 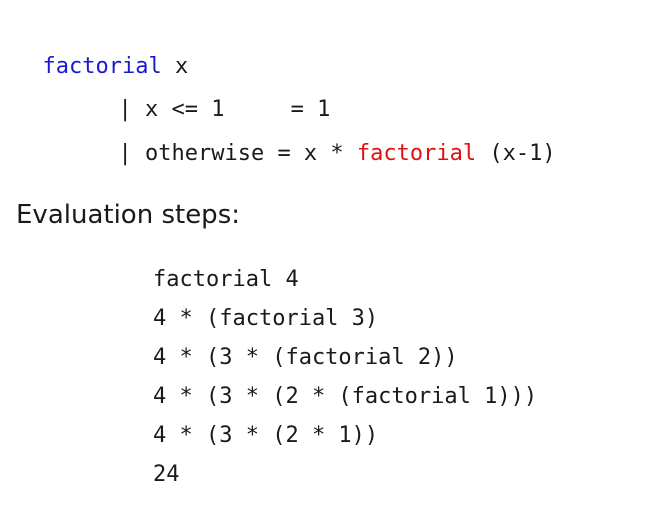 What do you see at coordinates (416, 153) in the screenshot?
I see `recursive-call: factorial` at bounding box center [416, 153].